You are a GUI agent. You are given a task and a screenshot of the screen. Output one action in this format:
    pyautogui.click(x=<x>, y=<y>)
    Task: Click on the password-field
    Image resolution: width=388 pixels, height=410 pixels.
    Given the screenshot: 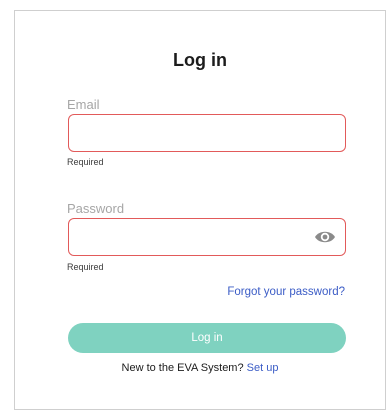 What is the action you would take?
    pyautogui.click(x=207, y=237)
    